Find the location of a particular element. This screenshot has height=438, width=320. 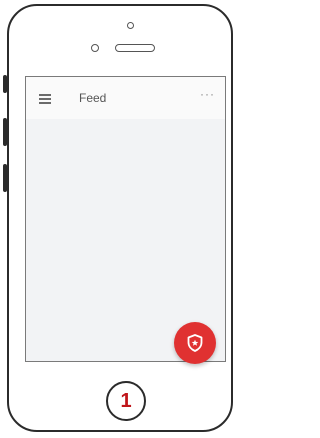

mute-switch is located at coordinates (5, 84).